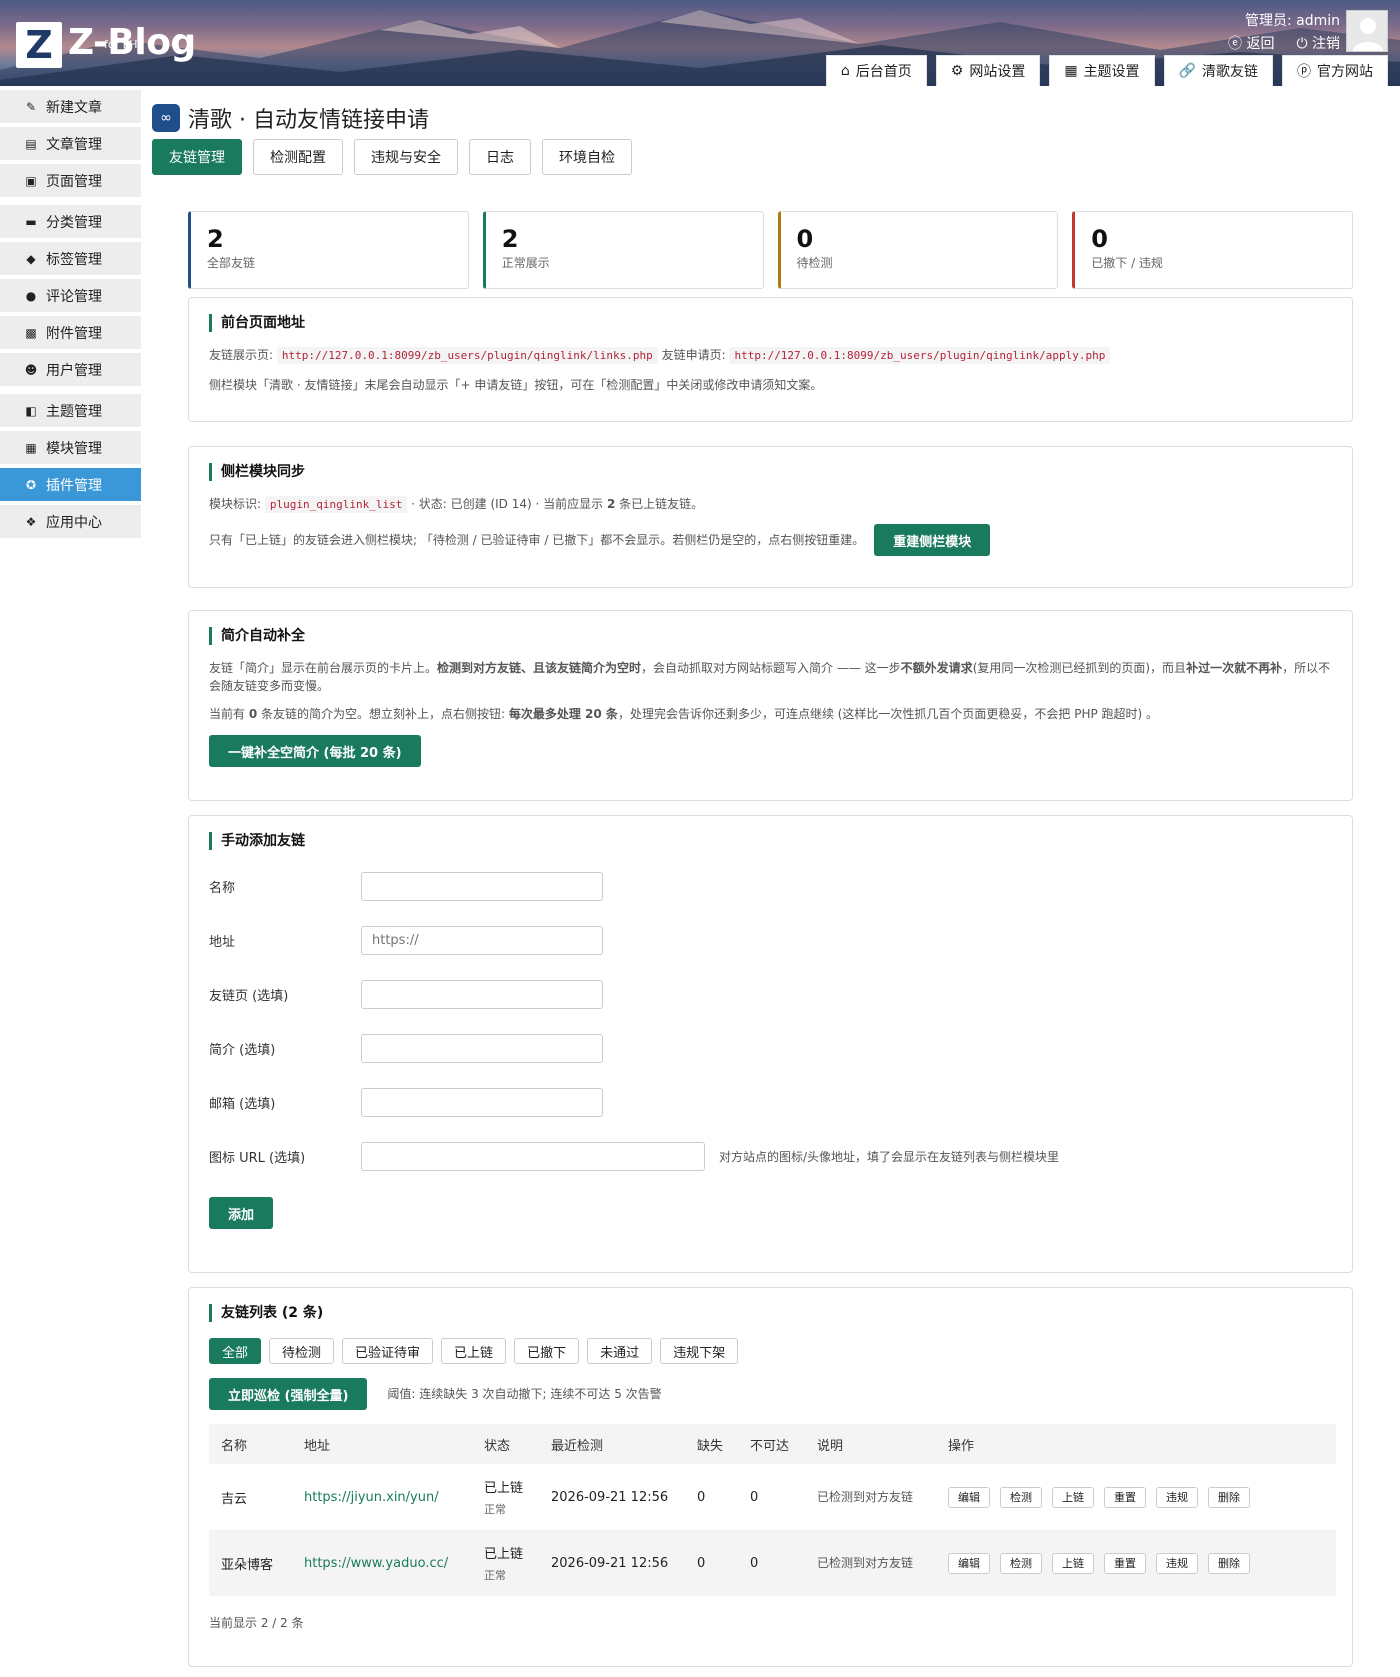  What do you see at coordinates (70, 369) in the screenshot?
I see `sidebar-item-users: ☻ 用户管理` at bounding box center [70, 369].